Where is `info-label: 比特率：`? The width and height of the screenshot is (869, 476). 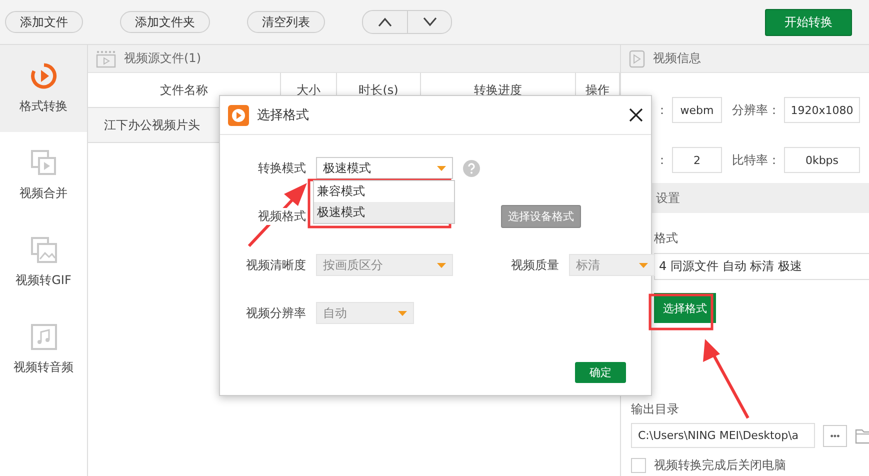
info-label: 比特率： is located at coordinates (756, 160).